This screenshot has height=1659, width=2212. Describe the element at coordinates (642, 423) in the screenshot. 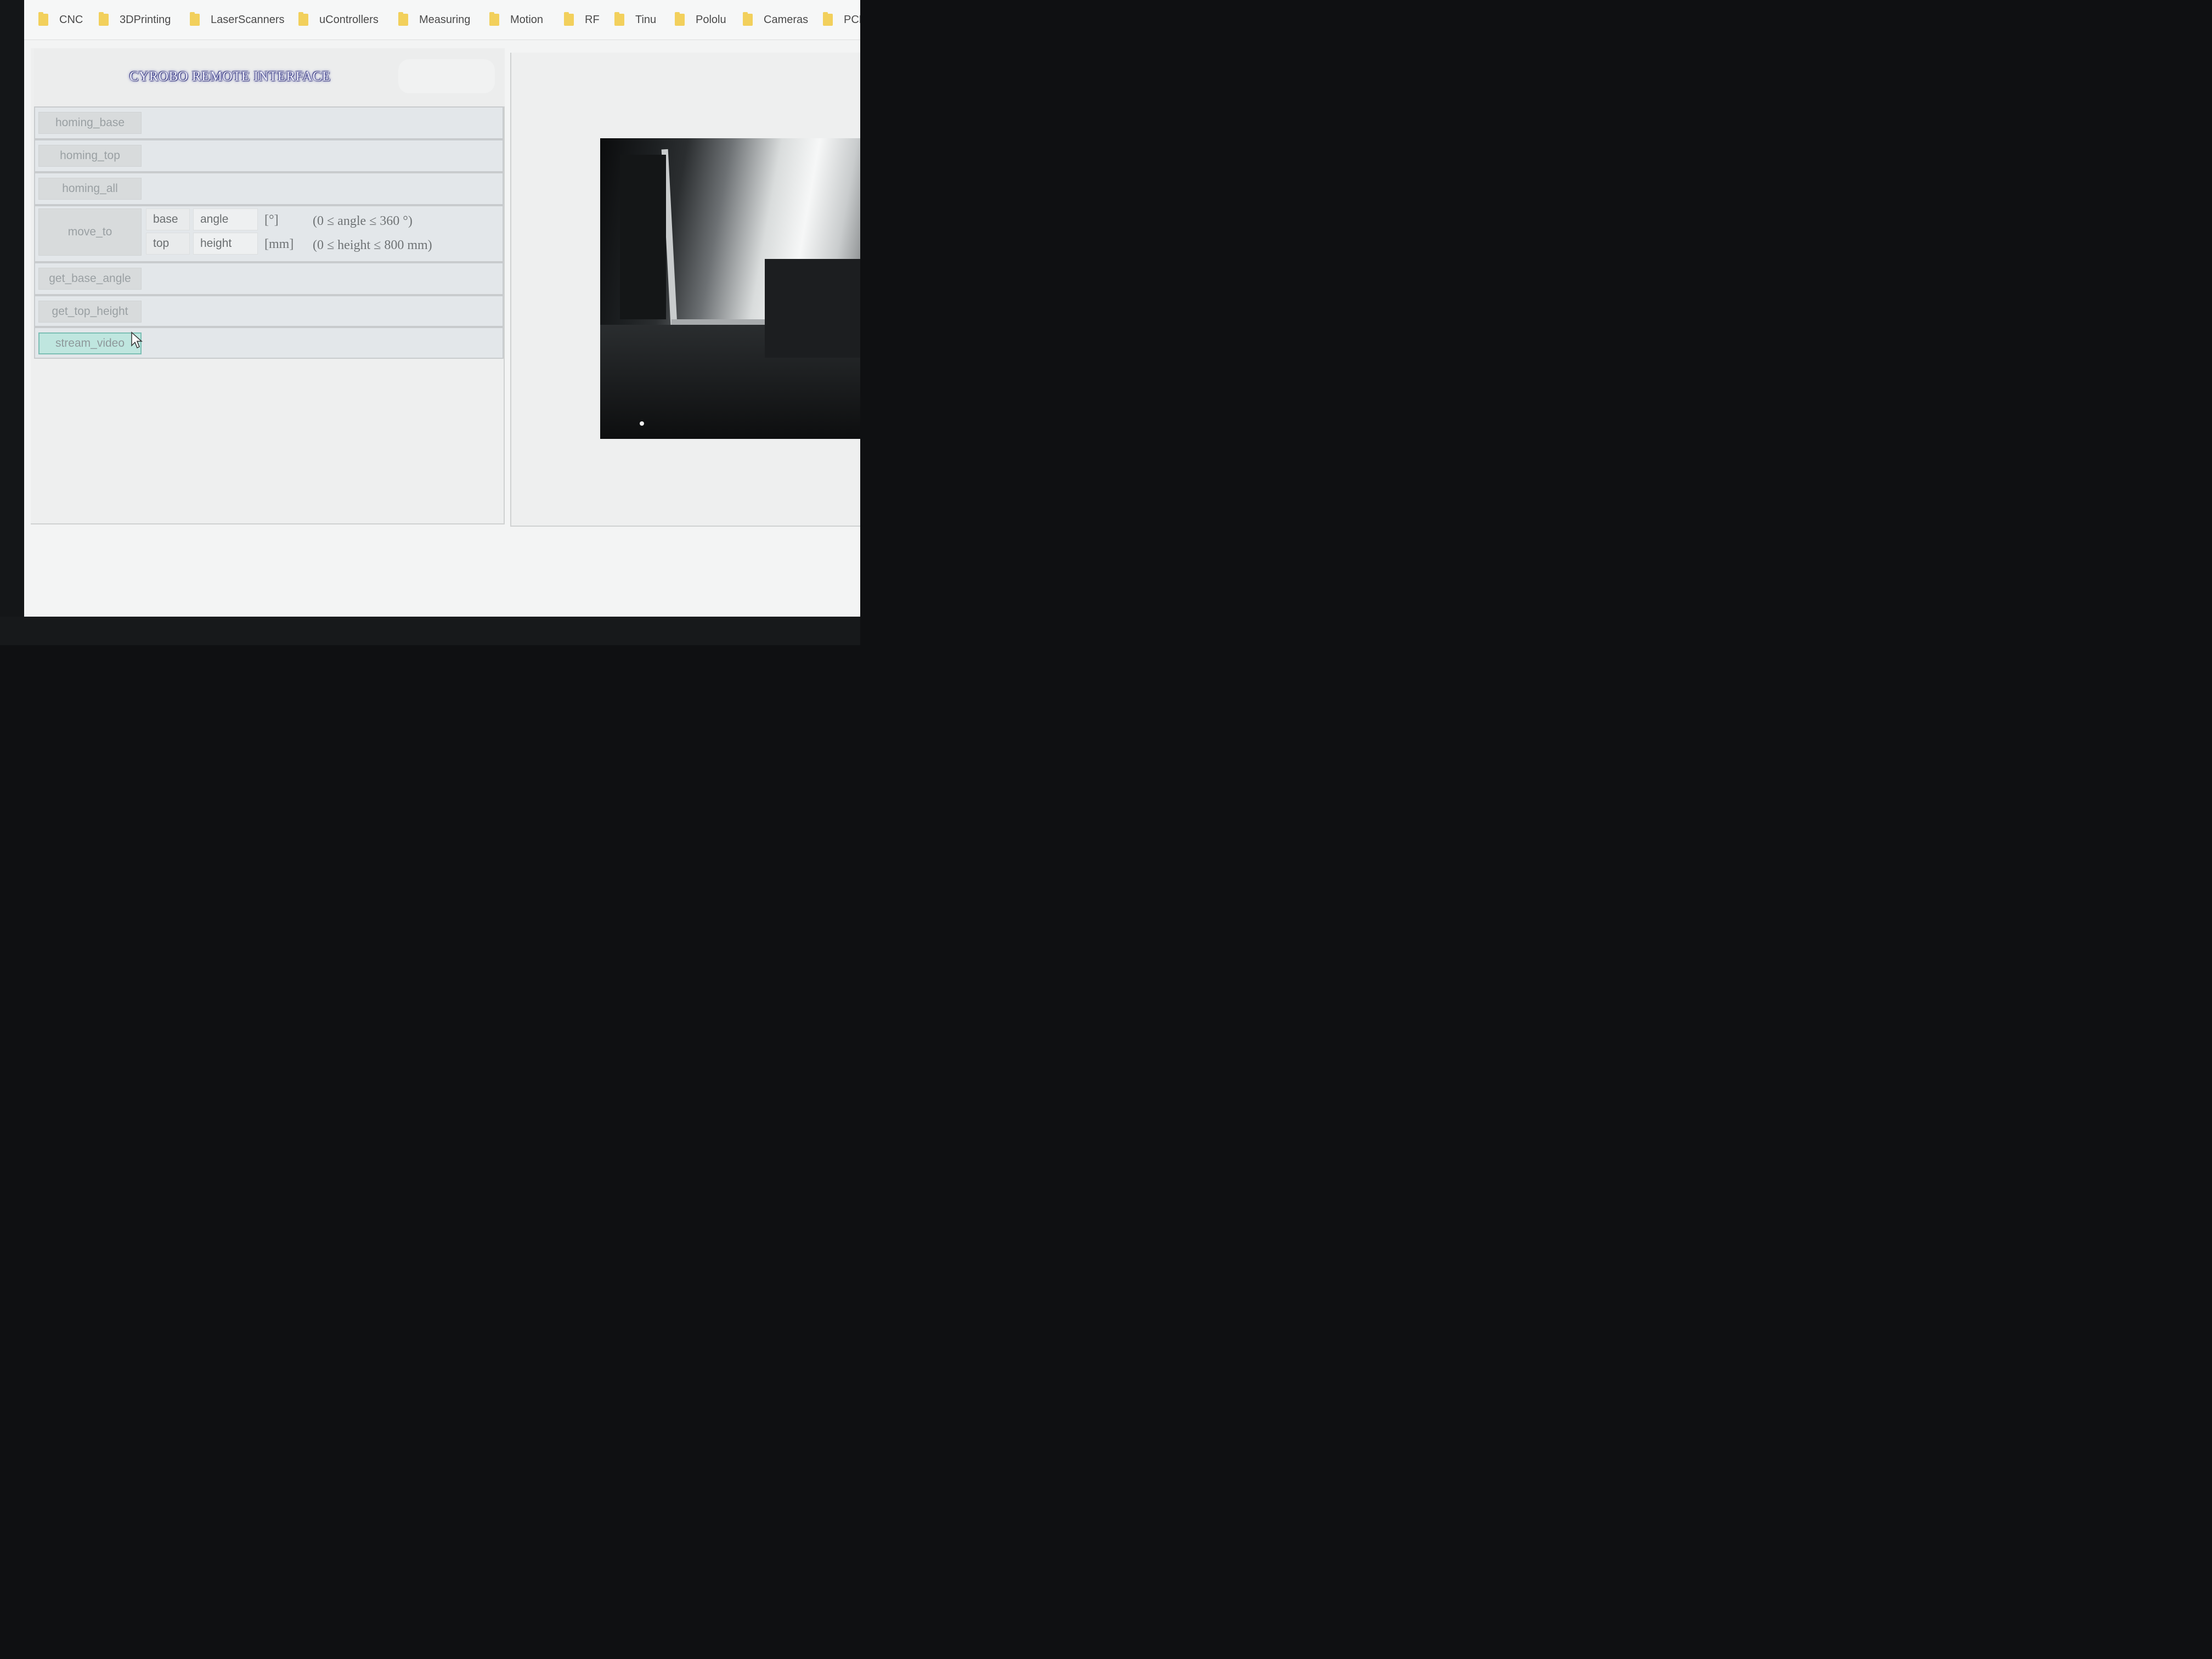

I see `video-light-spot` at that location.